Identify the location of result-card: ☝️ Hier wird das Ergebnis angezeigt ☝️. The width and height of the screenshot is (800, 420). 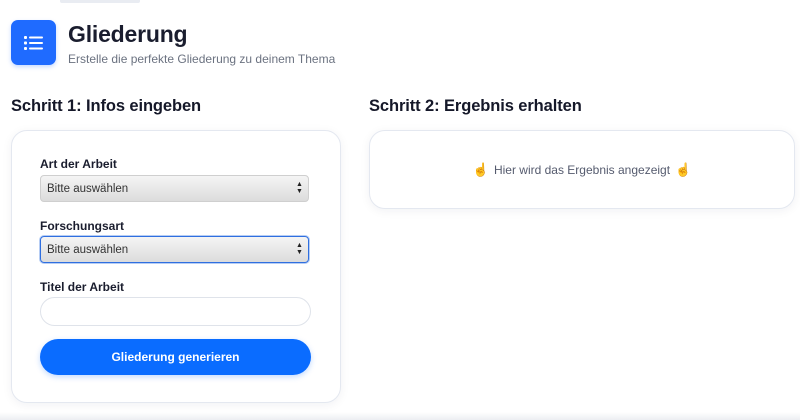
(582, 169).